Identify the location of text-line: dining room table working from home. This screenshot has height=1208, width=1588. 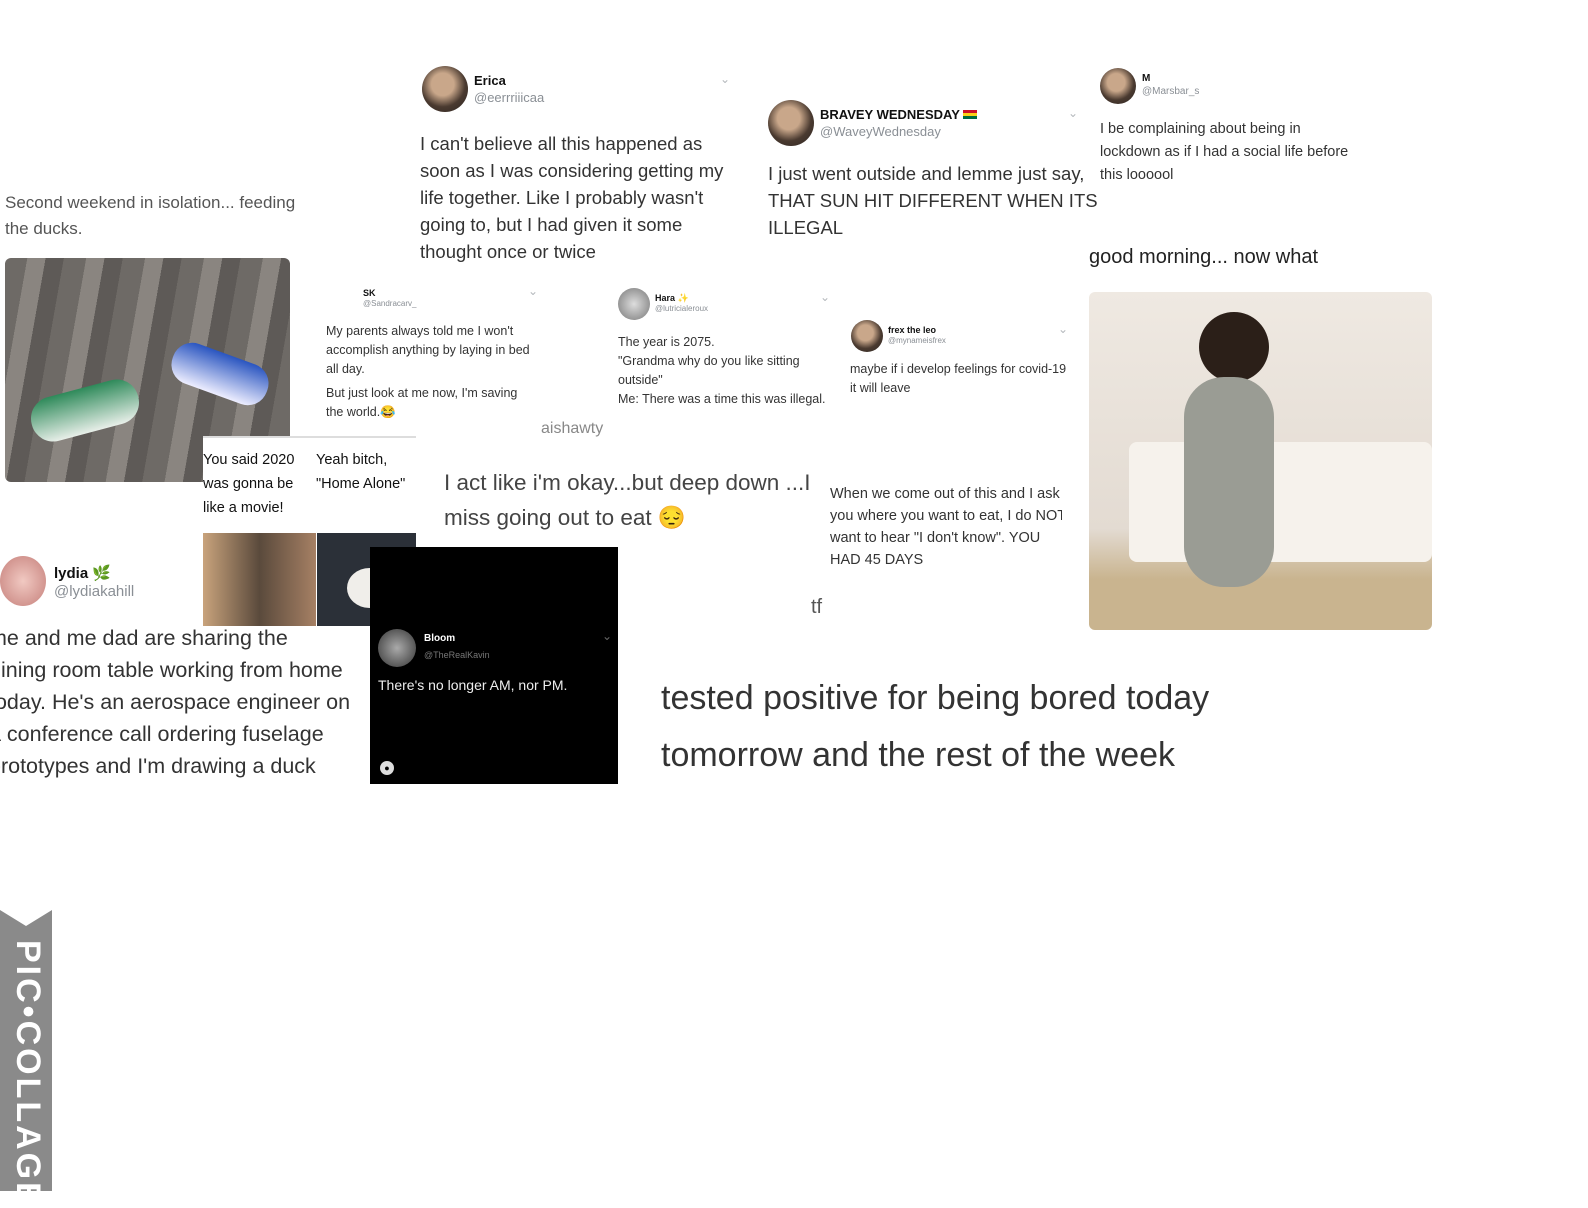
(171, 670).